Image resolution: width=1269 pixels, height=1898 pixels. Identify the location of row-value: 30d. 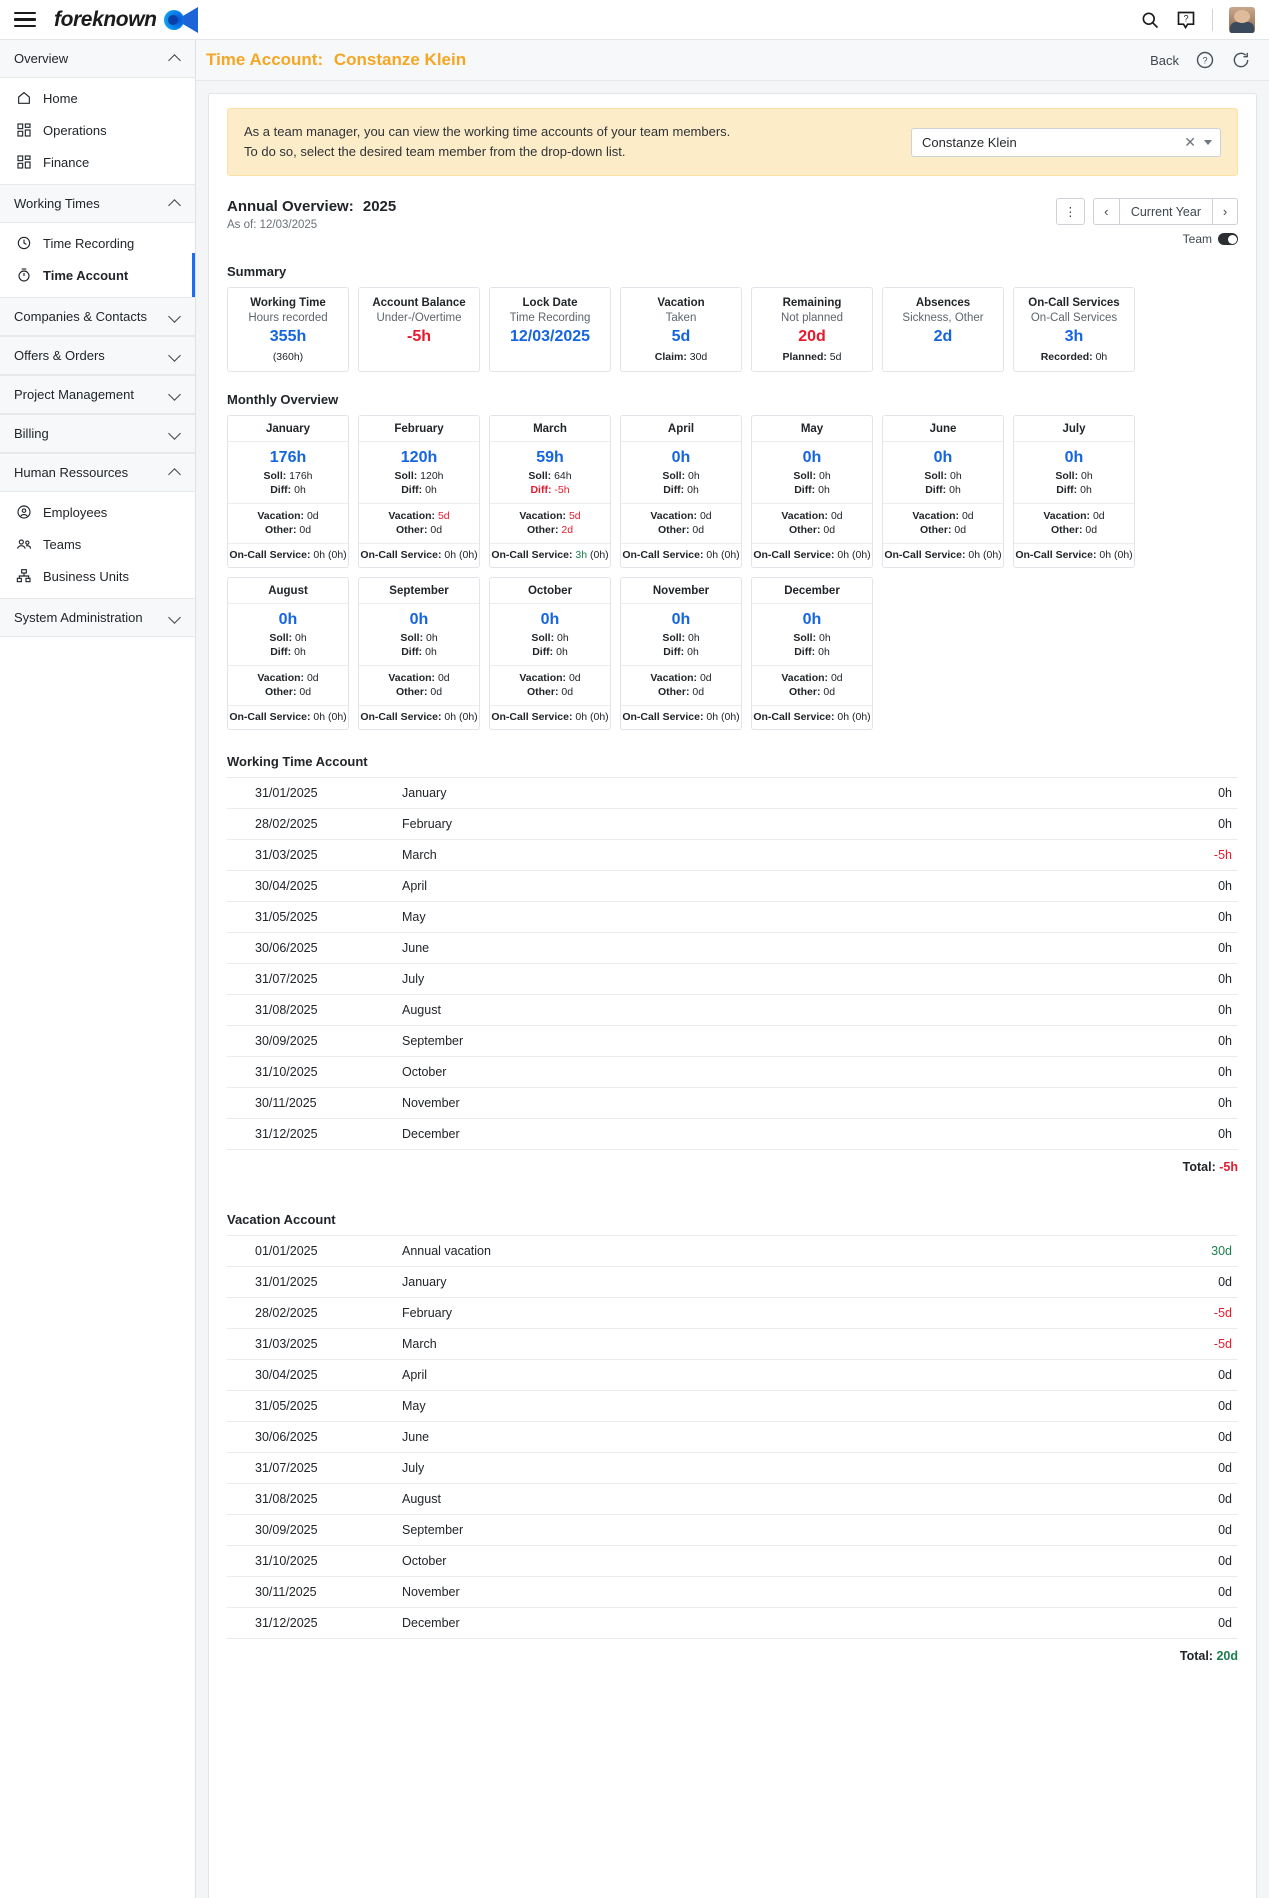
(1141, 1251).